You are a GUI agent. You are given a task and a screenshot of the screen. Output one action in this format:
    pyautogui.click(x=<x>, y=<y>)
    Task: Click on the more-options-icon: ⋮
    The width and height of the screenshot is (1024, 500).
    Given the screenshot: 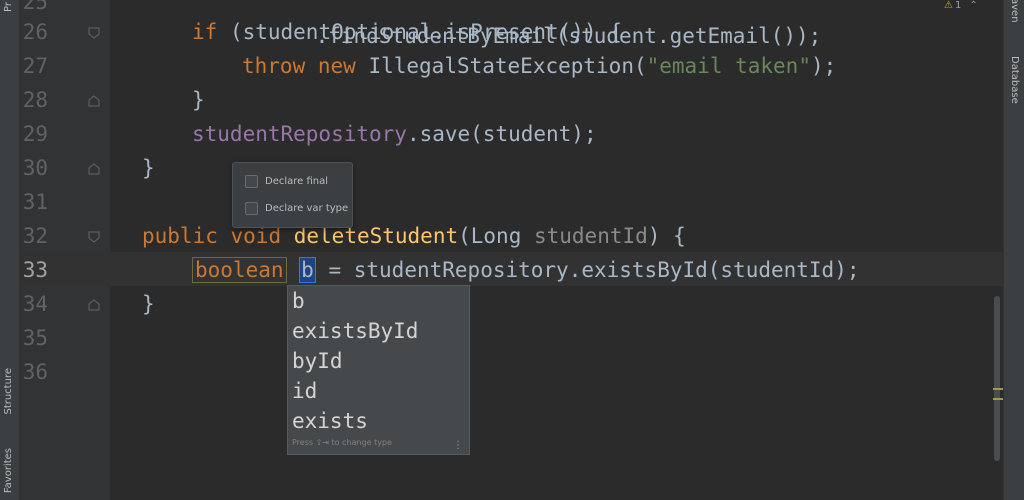 What is the action you would take?
    pyautogui.click(x=458, y=445)
    